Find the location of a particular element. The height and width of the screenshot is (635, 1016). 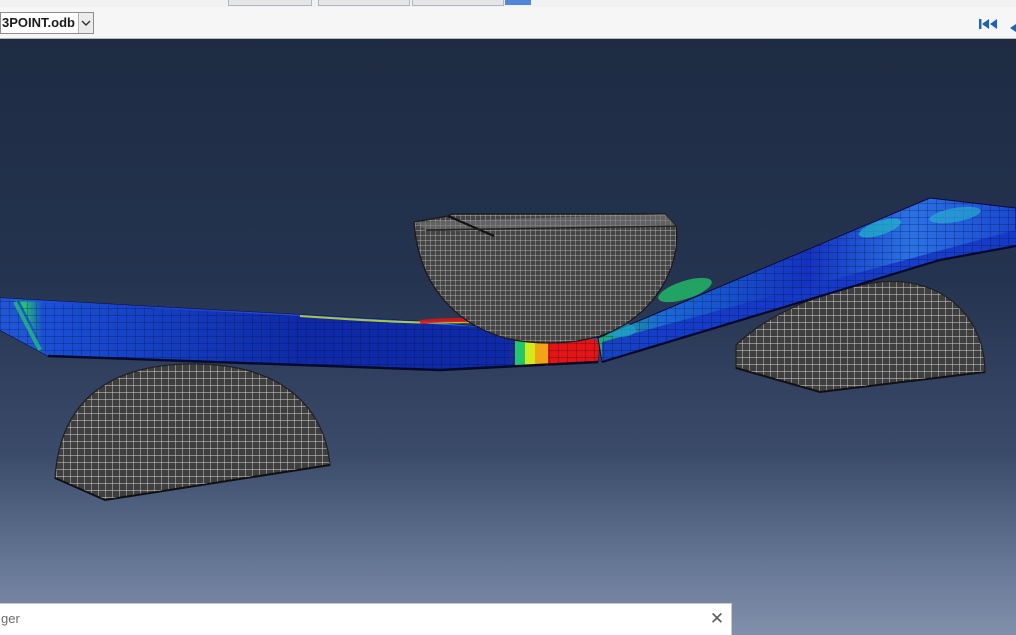

top-blue-button is located at coordinates (518, 2).